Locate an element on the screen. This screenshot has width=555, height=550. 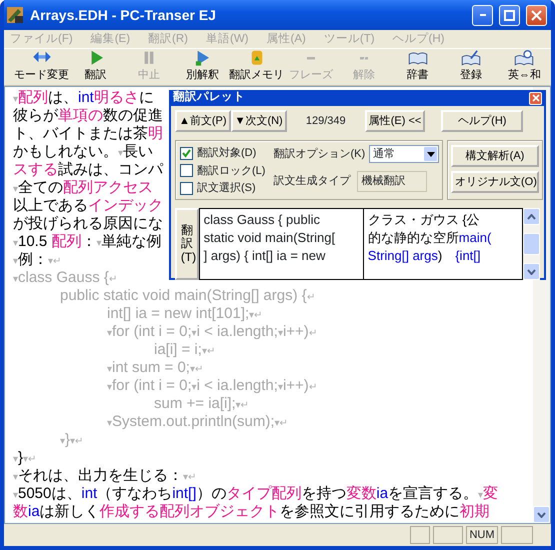
text-line: ia[i] = i;▾↵ is located at coordinates (184, 350).